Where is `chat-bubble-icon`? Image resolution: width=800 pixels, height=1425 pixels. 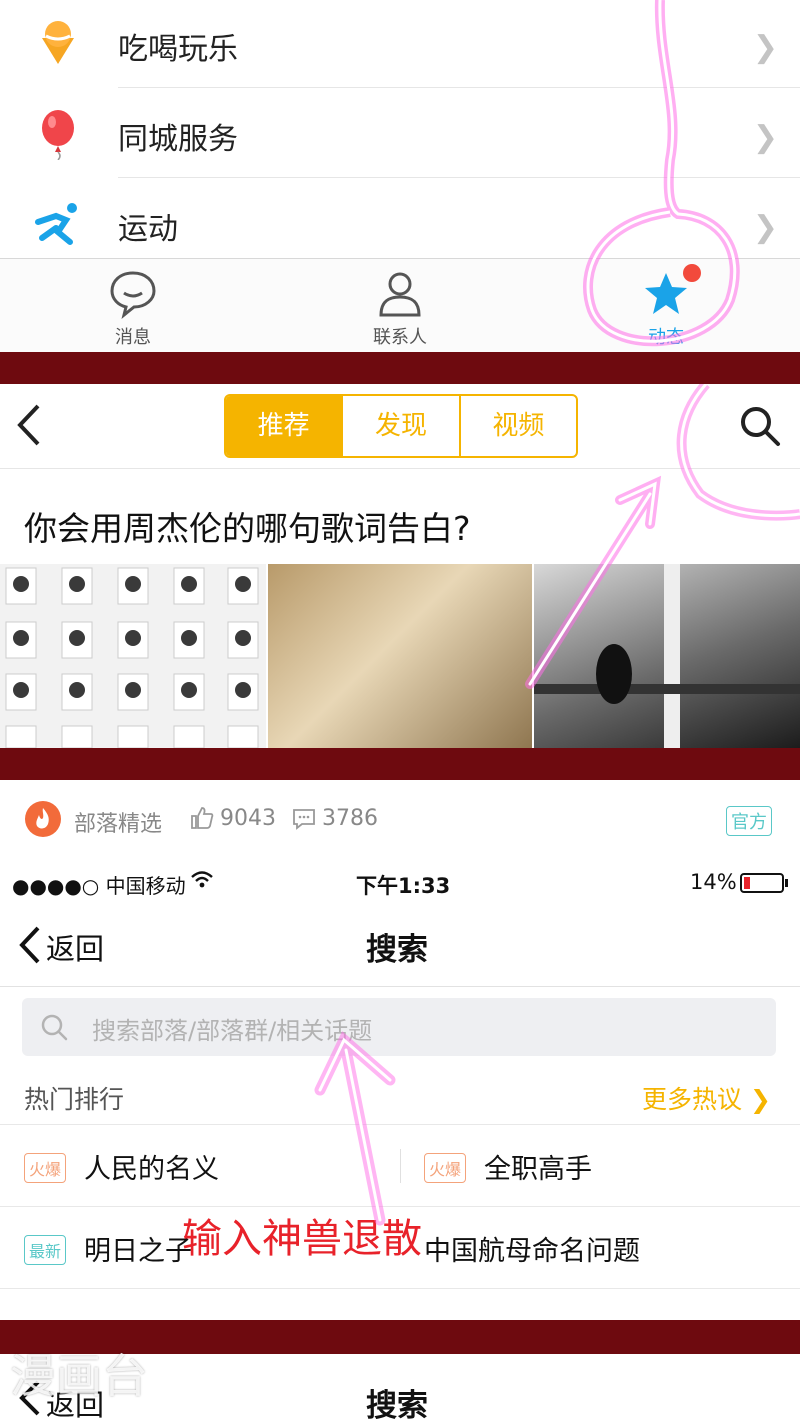
chat-bubble-icon is located at coordinates (133, 295).